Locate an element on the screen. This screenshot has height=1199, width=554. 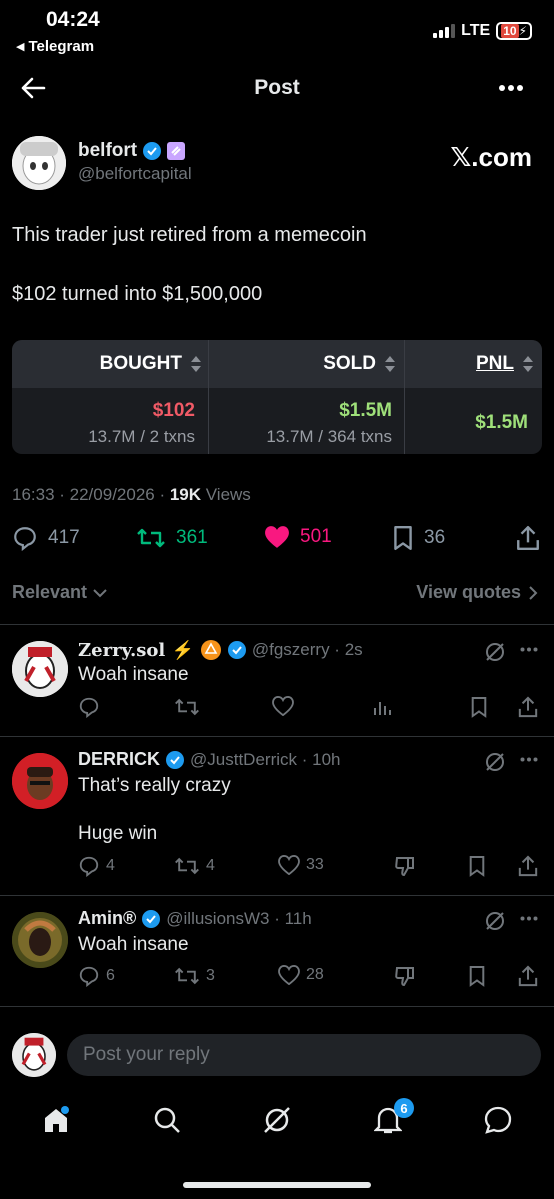
view-quotes-label: View quotes is located at coordinates (468, 592).